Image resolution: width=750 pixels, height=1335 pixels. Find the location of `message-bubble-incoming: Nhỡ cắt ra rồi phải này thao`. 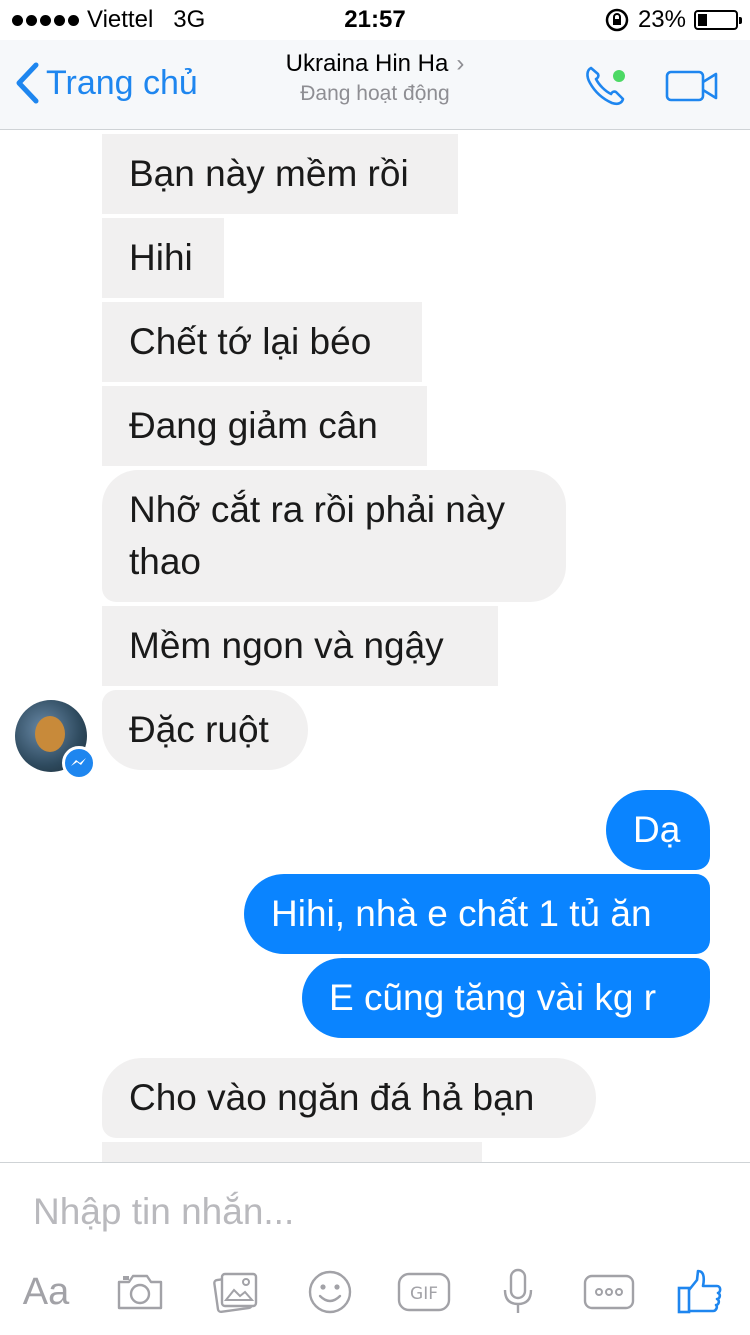

message-bubble-incoming: Nhỡ cắt ra rồi phải này thao is located at coordinates (334, 536).